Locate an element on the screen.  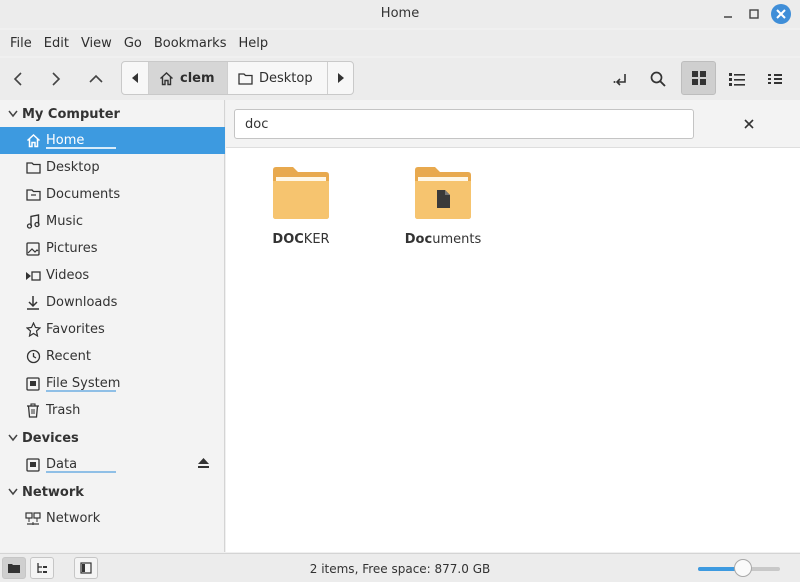
file-name-rest: uments is located at coordinates (457, 239).